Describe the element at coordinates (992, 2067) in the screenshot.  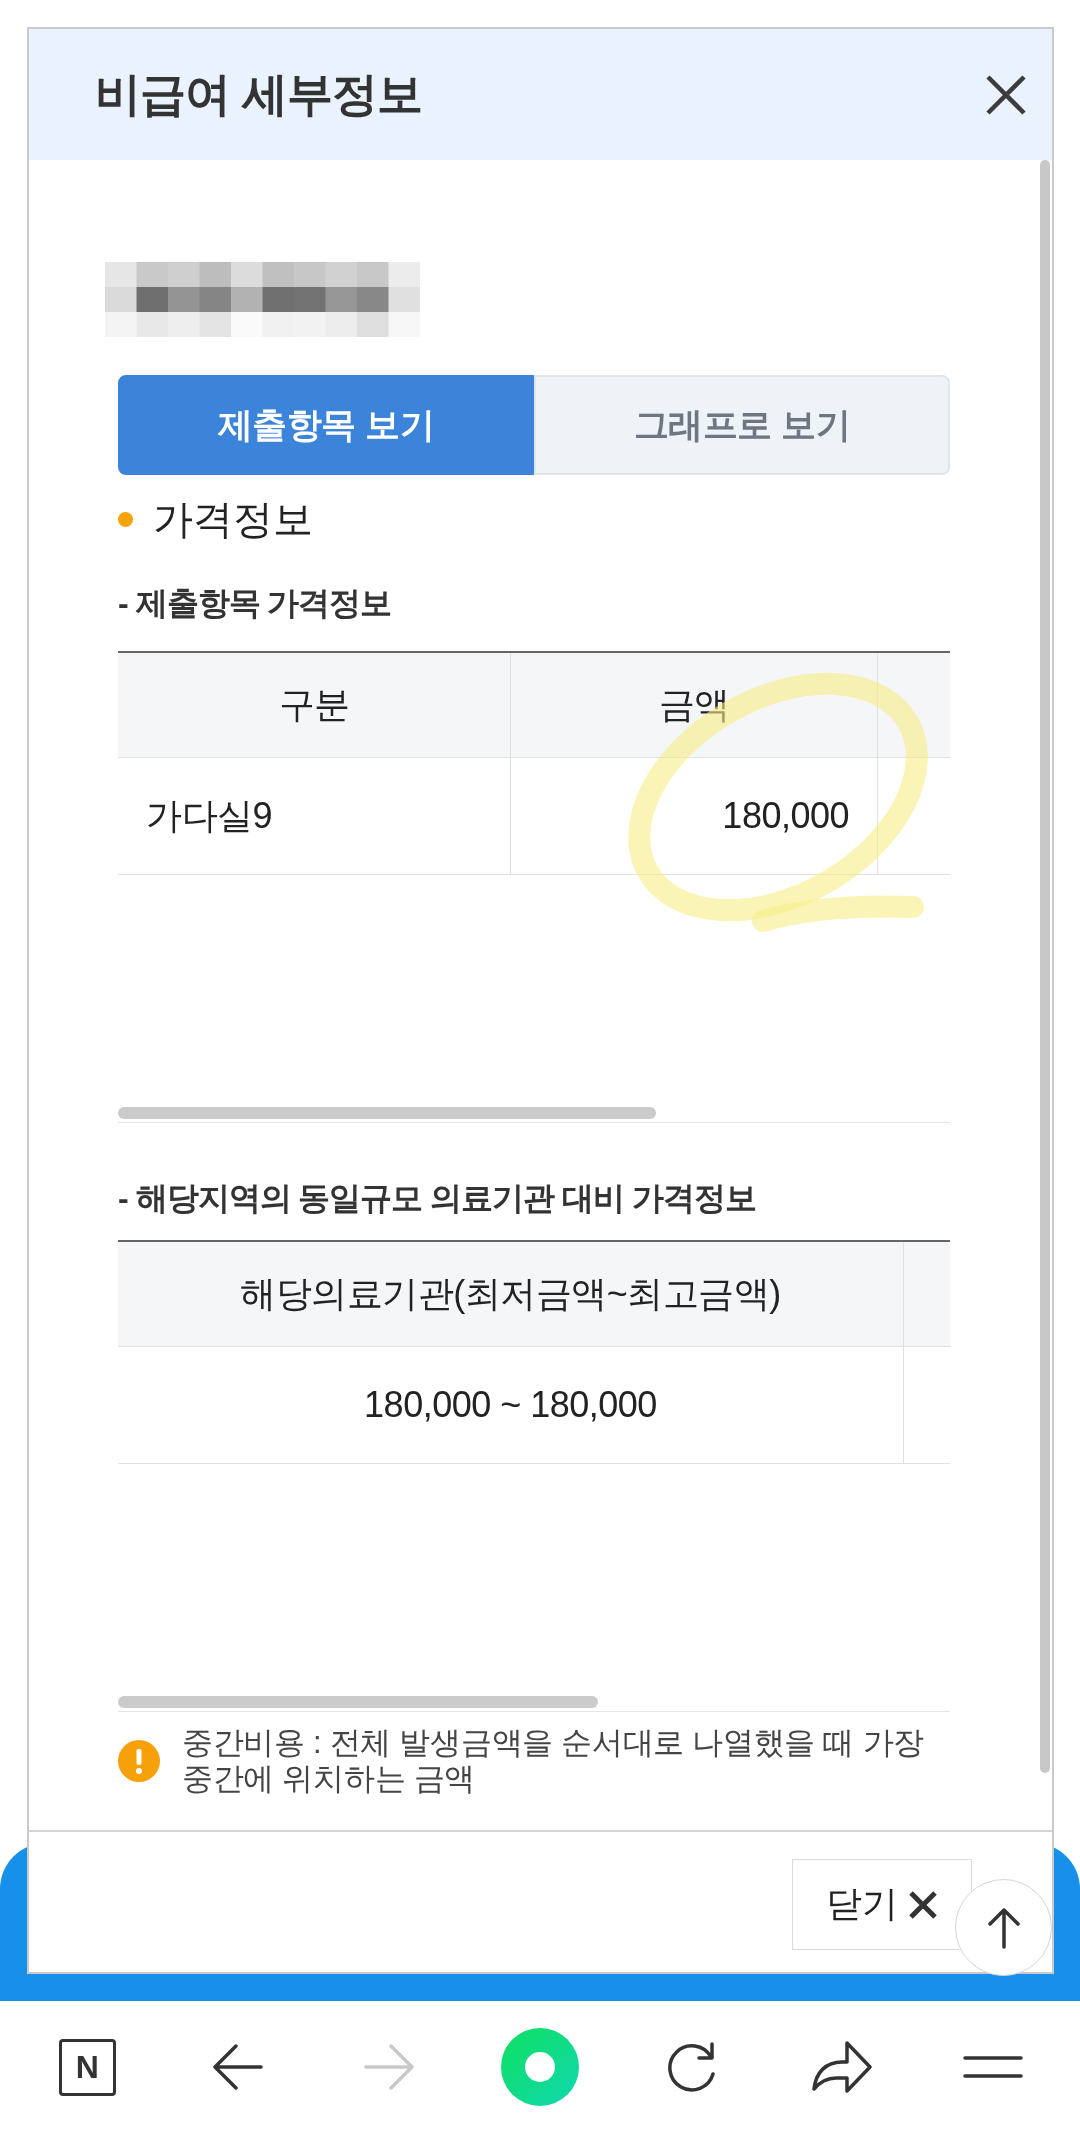
I see `menu-icon` at that location.